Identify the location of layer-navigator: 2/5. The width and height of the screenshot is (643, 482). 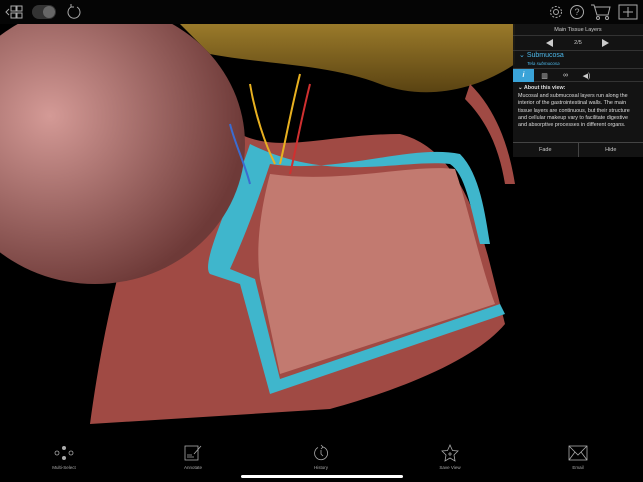
(578, 43).